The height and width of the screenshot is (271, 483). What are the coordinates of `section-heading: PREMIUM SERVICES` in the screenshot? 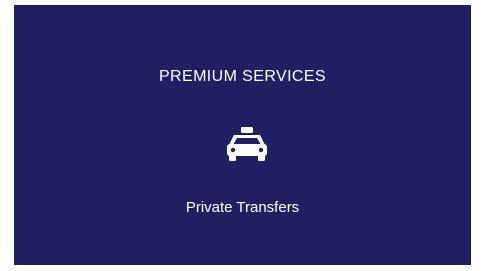 It's located at (242, 76).